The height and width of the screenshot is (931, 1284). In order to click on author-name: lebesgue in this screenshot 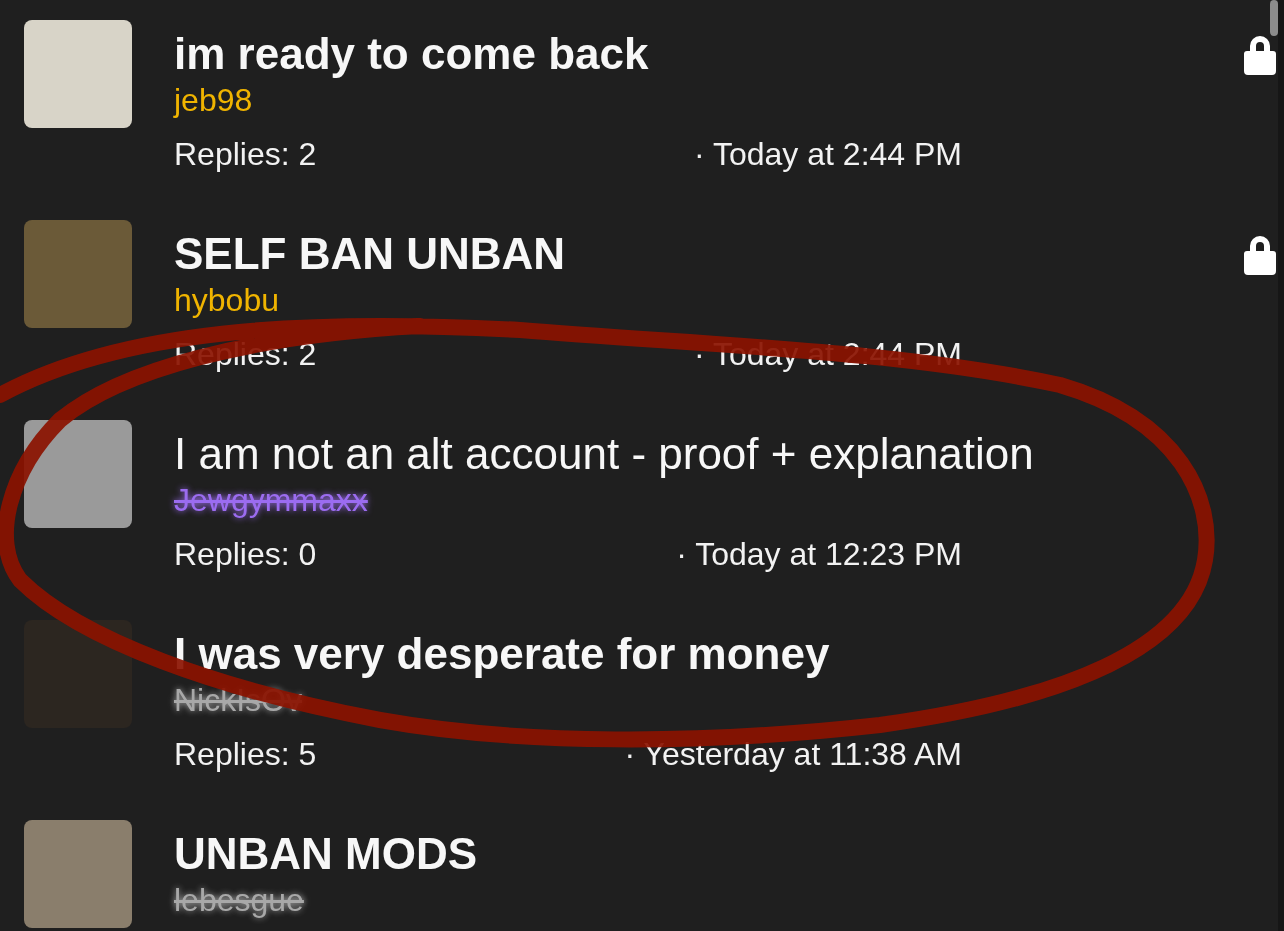, I will do `click(239, 900)`.